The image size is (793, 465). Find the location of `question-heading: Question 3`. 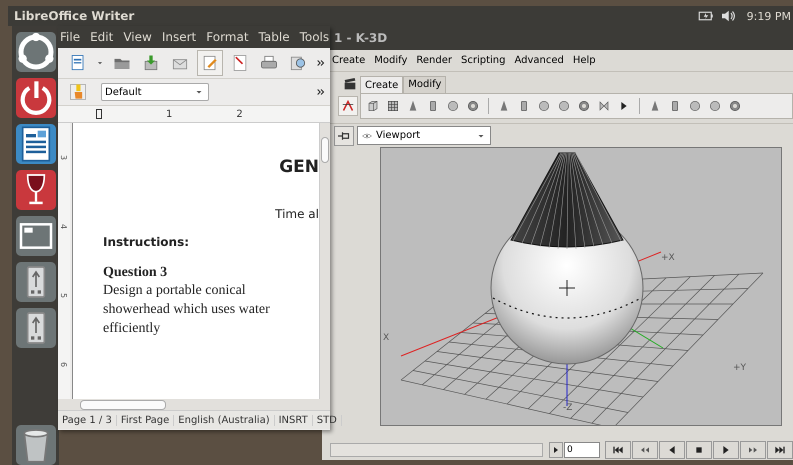

question-heading: Question 3 is located at coordinates (135, 273).